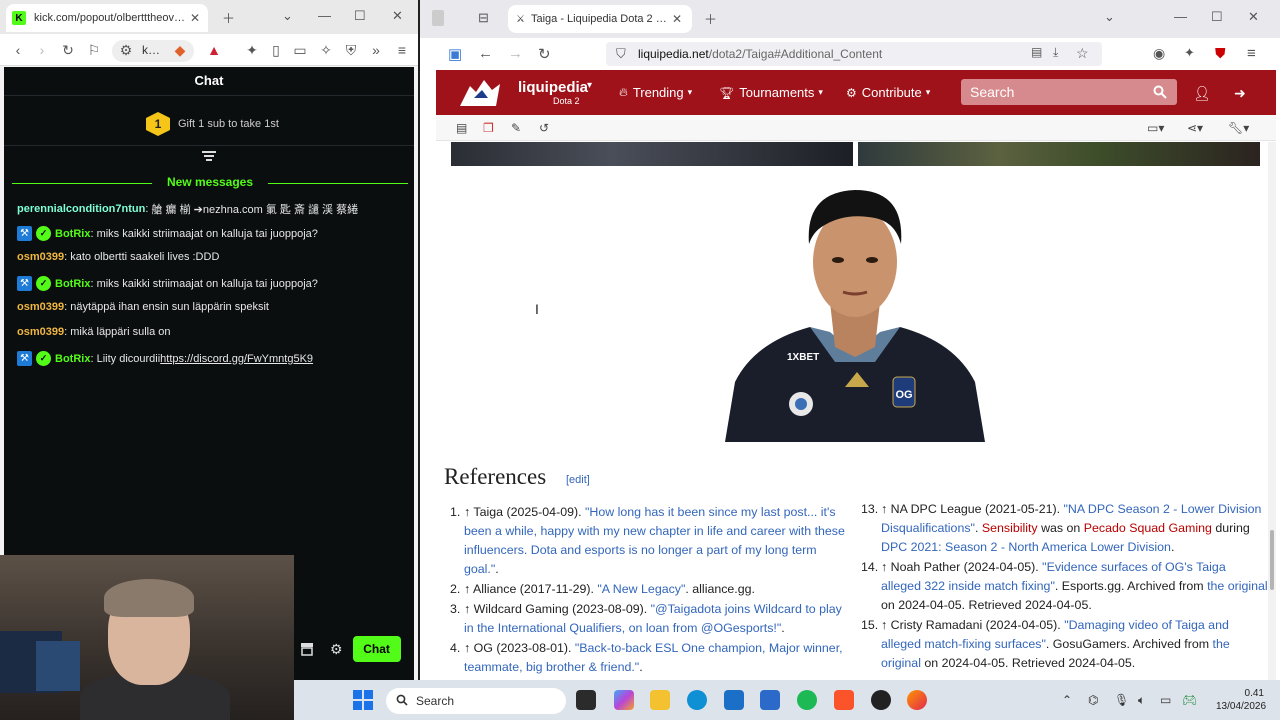 This screenshot has height=720, width=1280. Describe the element at coordinates (480, 93) in the screenshot. I see `liquipedia-logo-icon` at that location.